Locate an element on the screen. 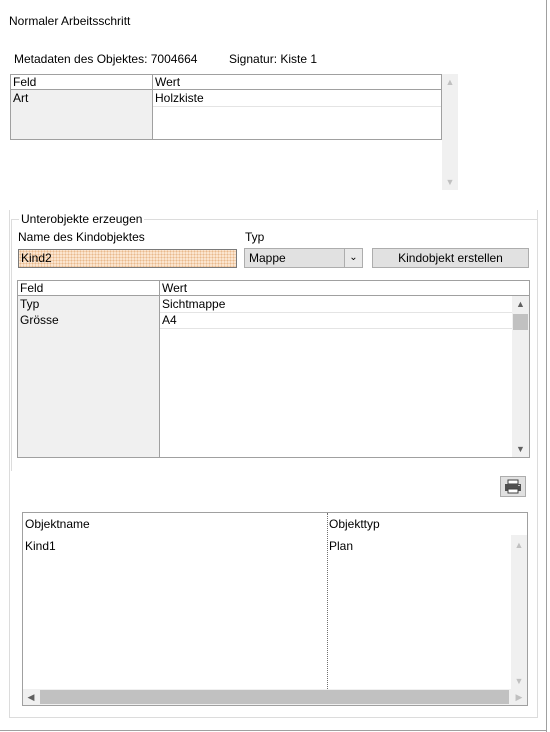 The image size is (550, 732). list-item-name: Kind1 is located at coordinates (40, 546).